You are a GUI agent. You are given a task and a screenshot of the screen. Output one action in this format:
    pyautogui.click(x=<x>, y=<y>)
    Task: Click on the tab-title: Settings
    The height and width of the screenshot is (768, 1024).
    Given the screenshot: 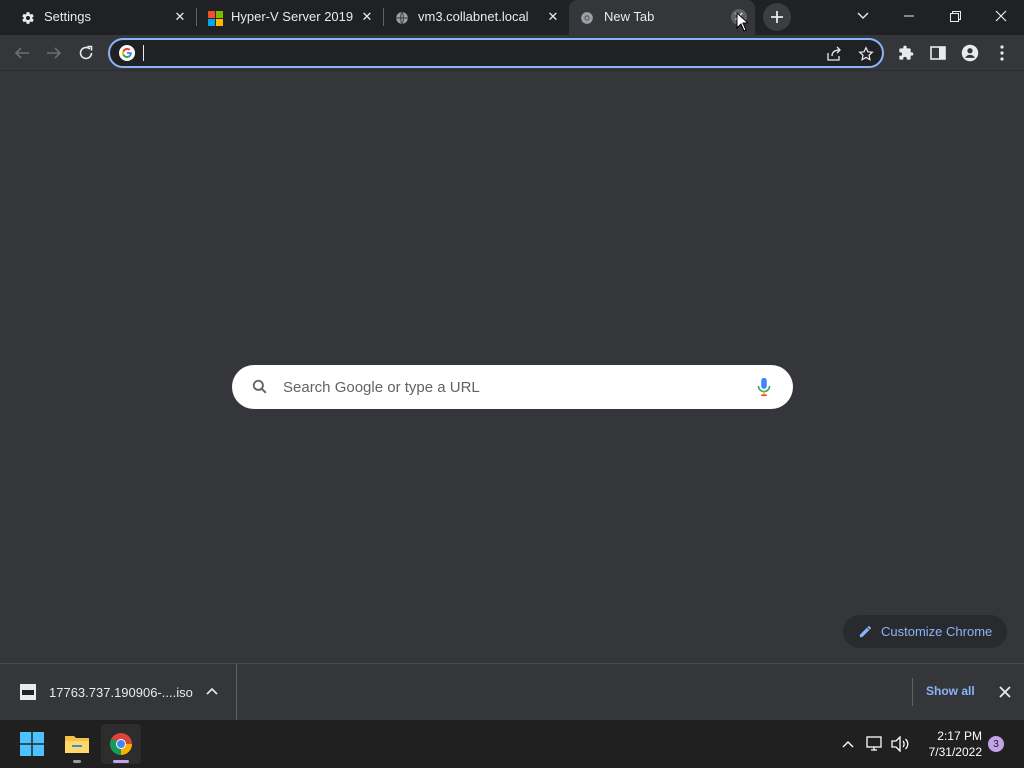 What is the action you would take?
    pyautogui.click(x=67, y=16)
    